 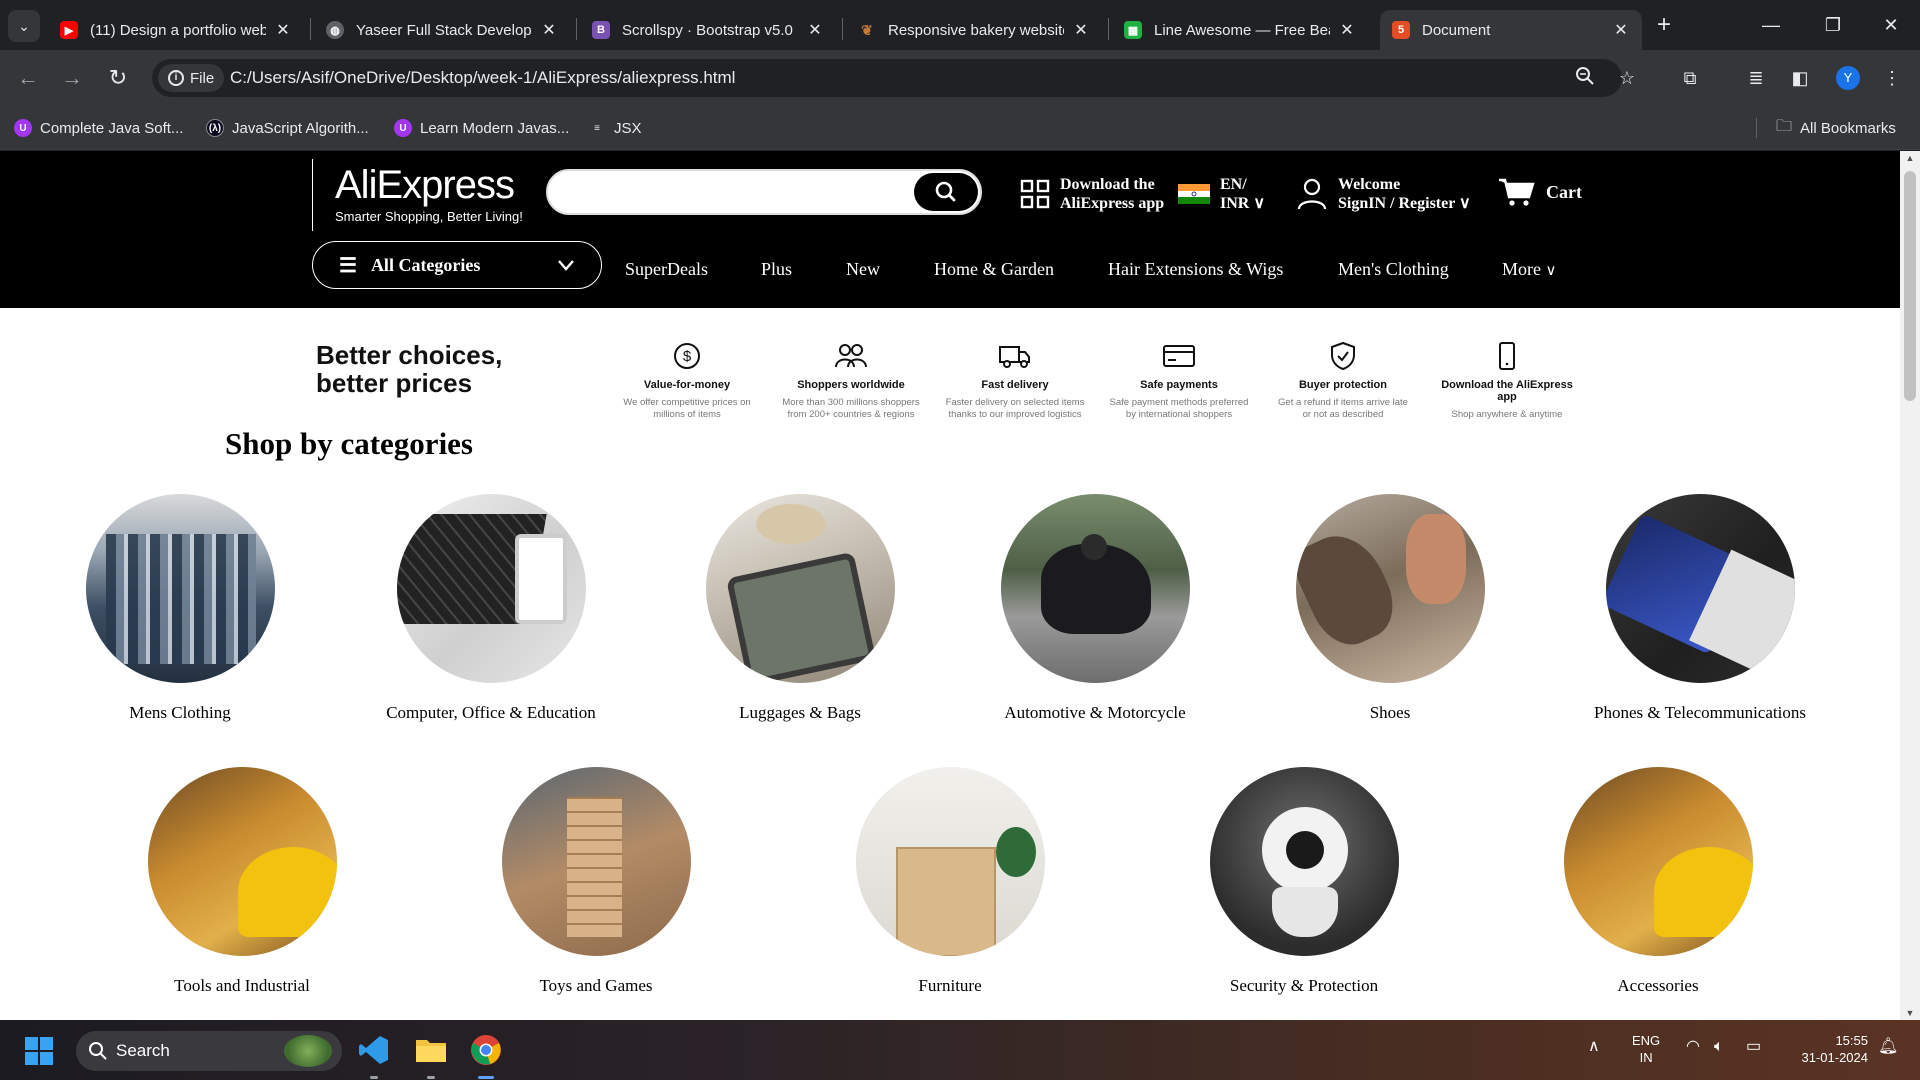 I want to click on new-tab-button: +, so click(x=1664, y=26).